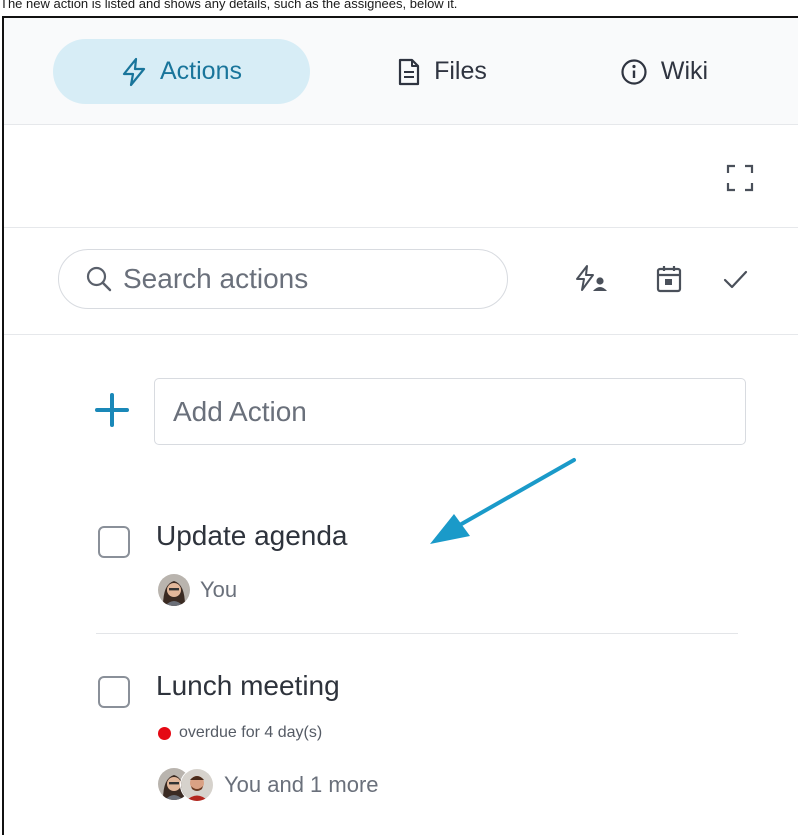 This screenshot has height=835, width=798. I want to click on assignee-text: You, so click(219, 589).